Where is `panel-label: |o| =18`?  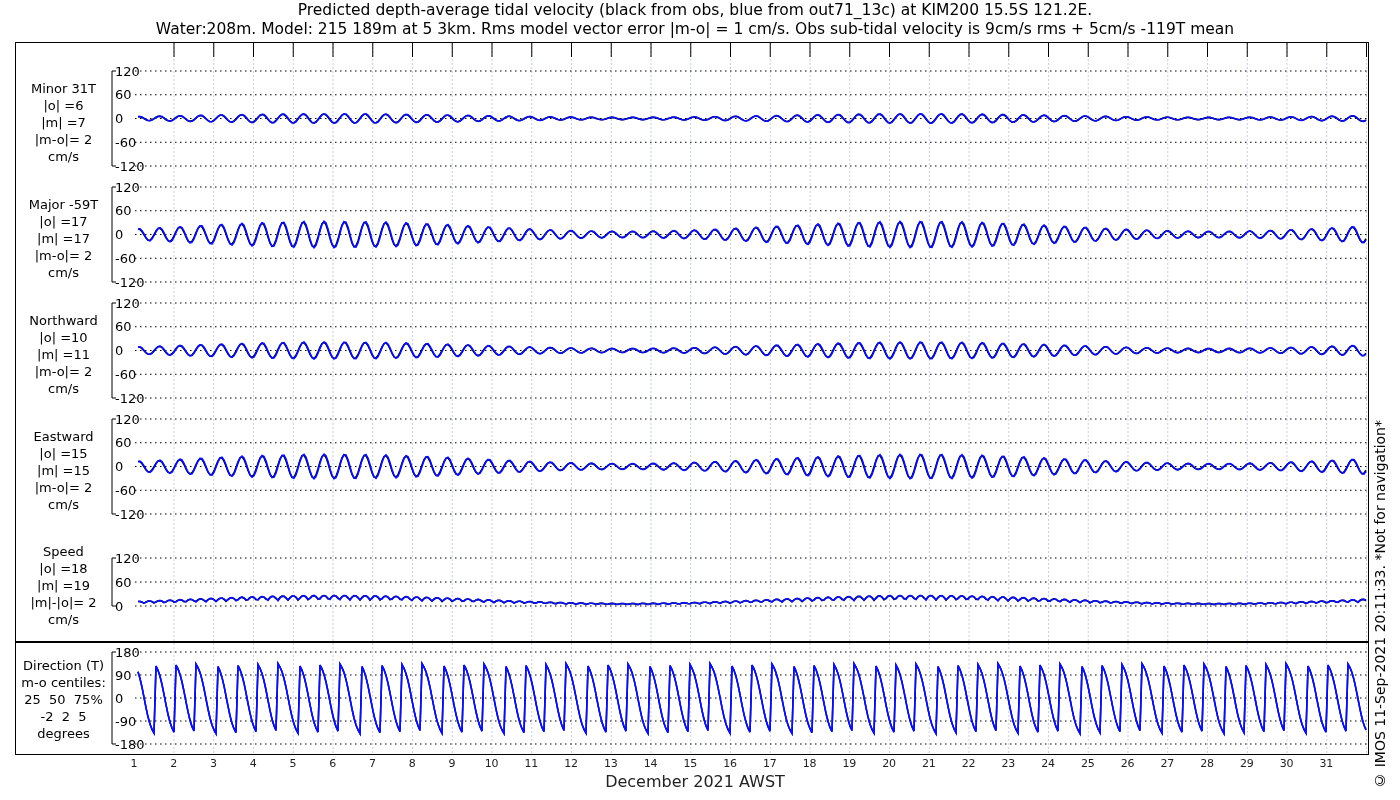
panel-label: |o| =18 is located at coordinates (63, 568).